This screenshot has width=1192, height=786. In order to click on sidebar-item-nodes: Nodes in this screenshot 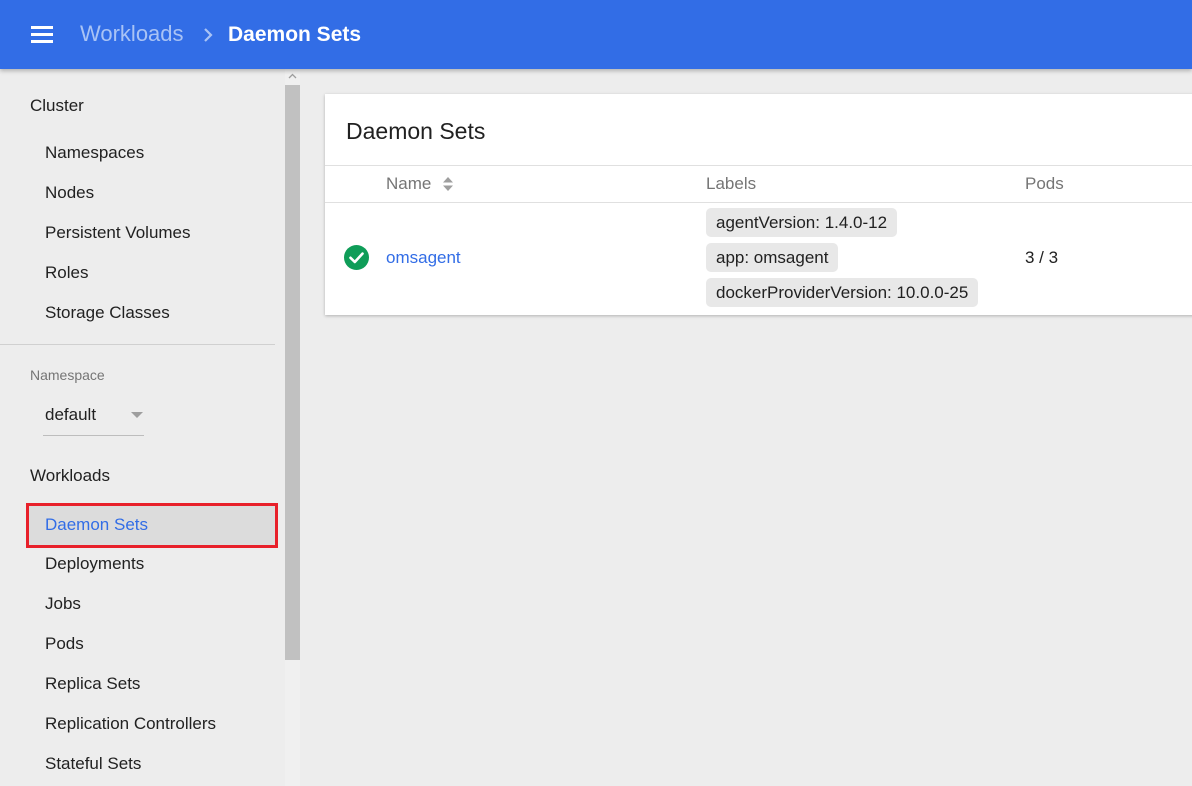, I will do `click(69, 193)`.